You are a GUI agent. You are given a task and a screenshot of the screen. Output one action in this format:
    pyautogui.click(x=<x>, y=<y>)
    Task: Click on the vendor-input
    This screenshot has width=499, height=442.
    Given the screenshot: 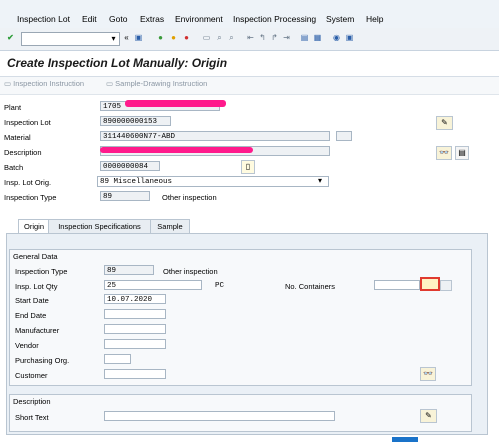 What is the action you would take?
    pyautogui.click(x=135, y=344)
    